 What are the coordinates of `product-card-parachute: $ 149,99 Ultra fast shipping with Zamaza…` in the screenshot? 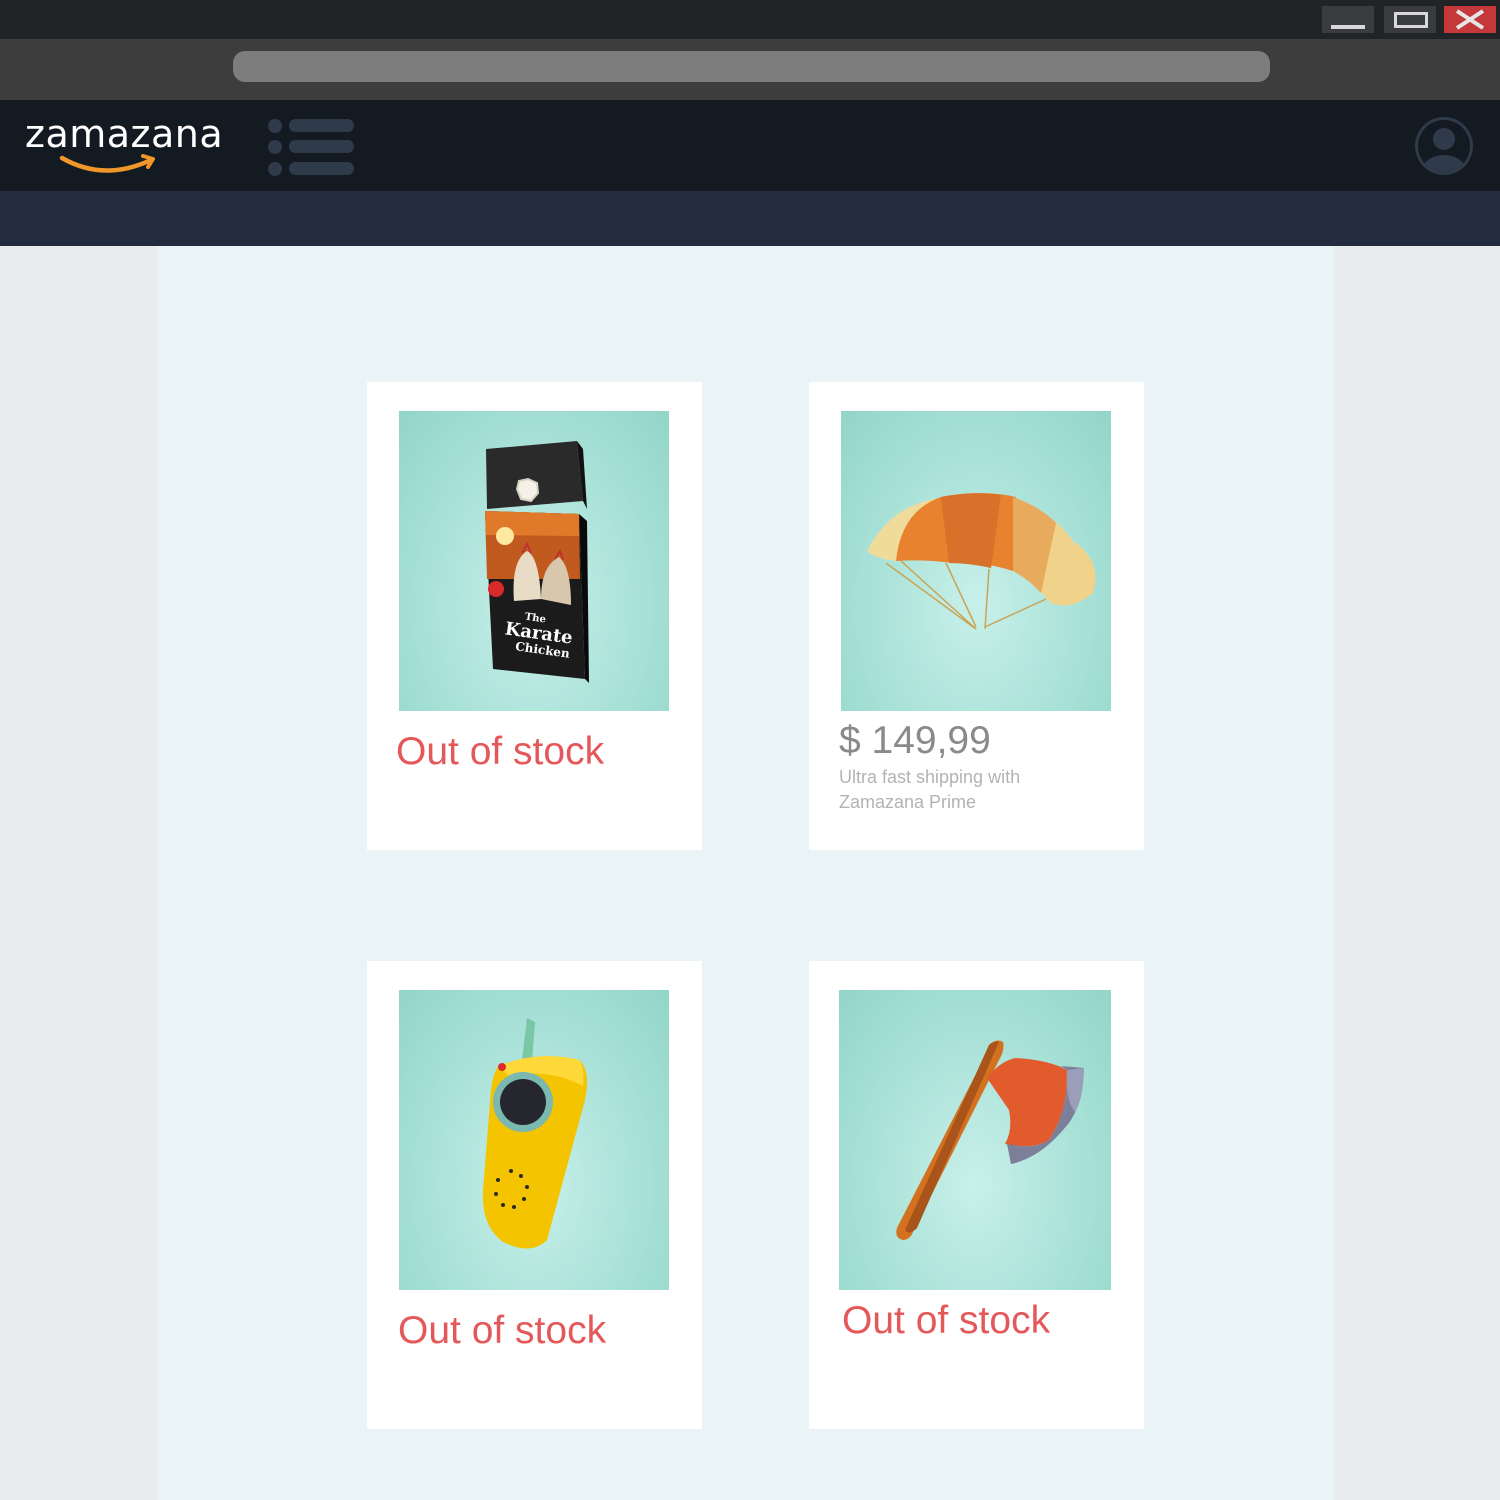 It's located at (976, 616).